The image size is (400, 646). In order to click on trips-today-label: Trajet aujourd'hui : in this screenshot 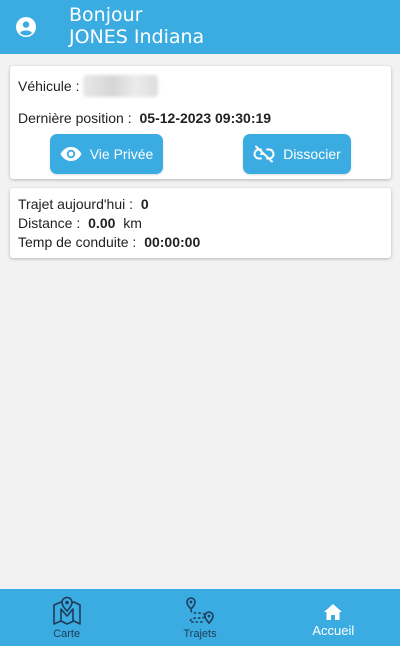, I will do `click(75, 204)`.